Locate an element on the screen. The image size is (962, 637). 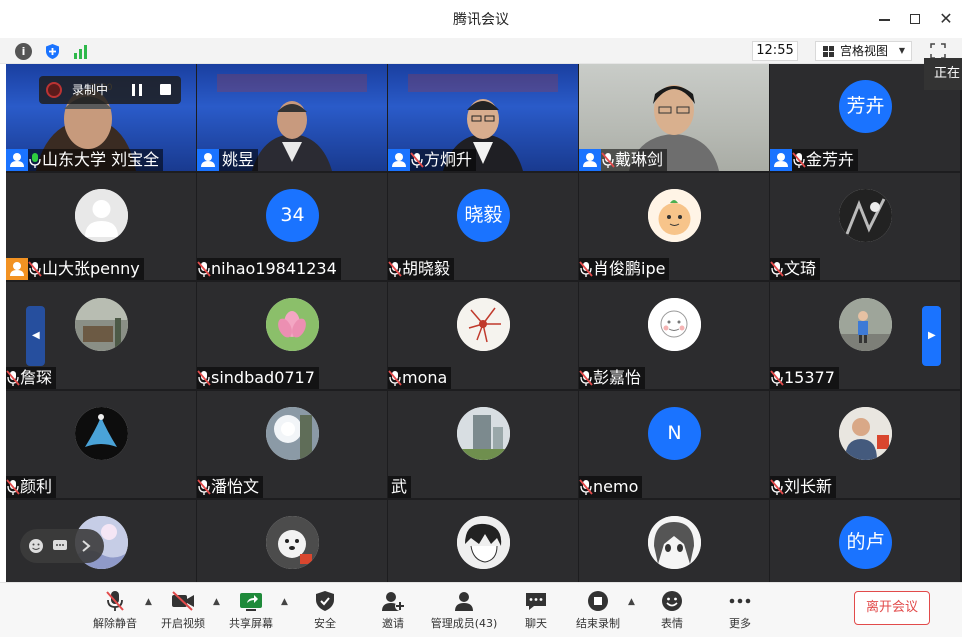
chevron-right-icon: ▶ is located at coordinates (932, 335).